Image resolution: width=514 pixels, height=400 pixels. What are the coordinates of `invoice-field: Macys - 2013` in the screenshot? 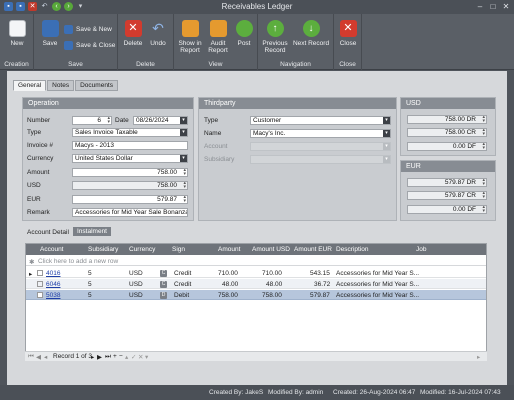 It's located at (130, 145).